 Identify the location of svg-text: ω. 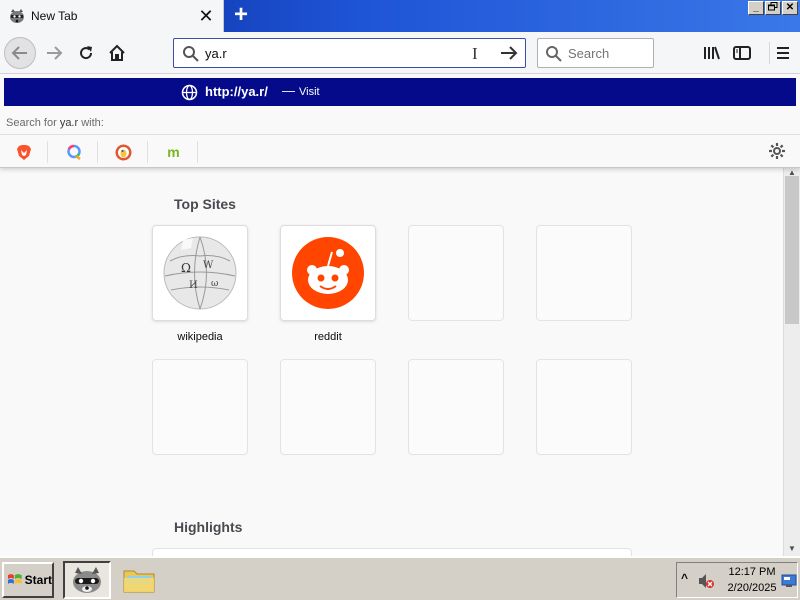
(214, 284).